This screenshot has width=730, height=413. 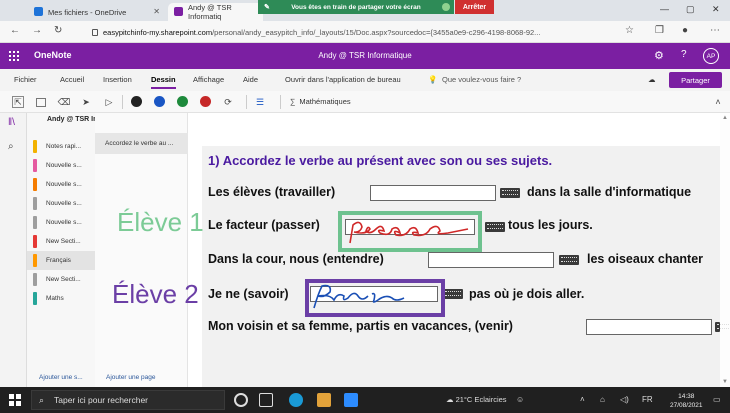 I want to click on people-icon: ☺, so click(x=520, y=399).